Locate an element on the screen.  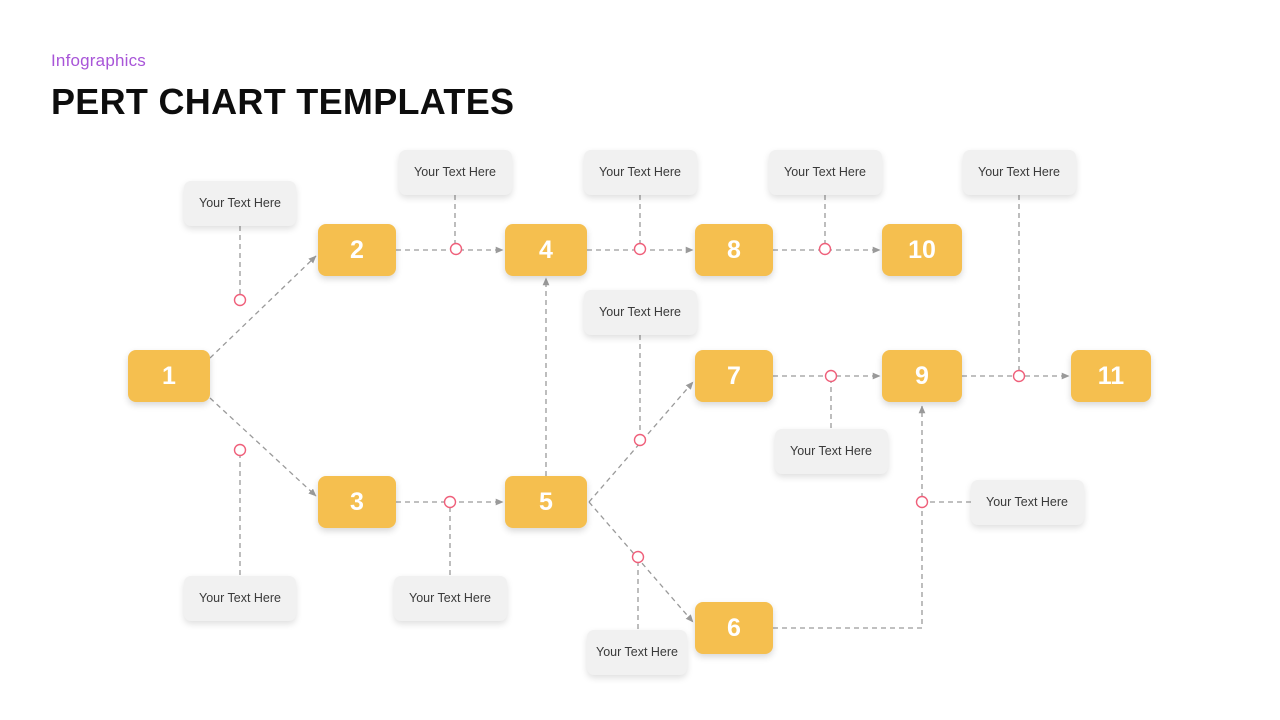
pert-node-label: 11 is located at coordinates (1111, 375).